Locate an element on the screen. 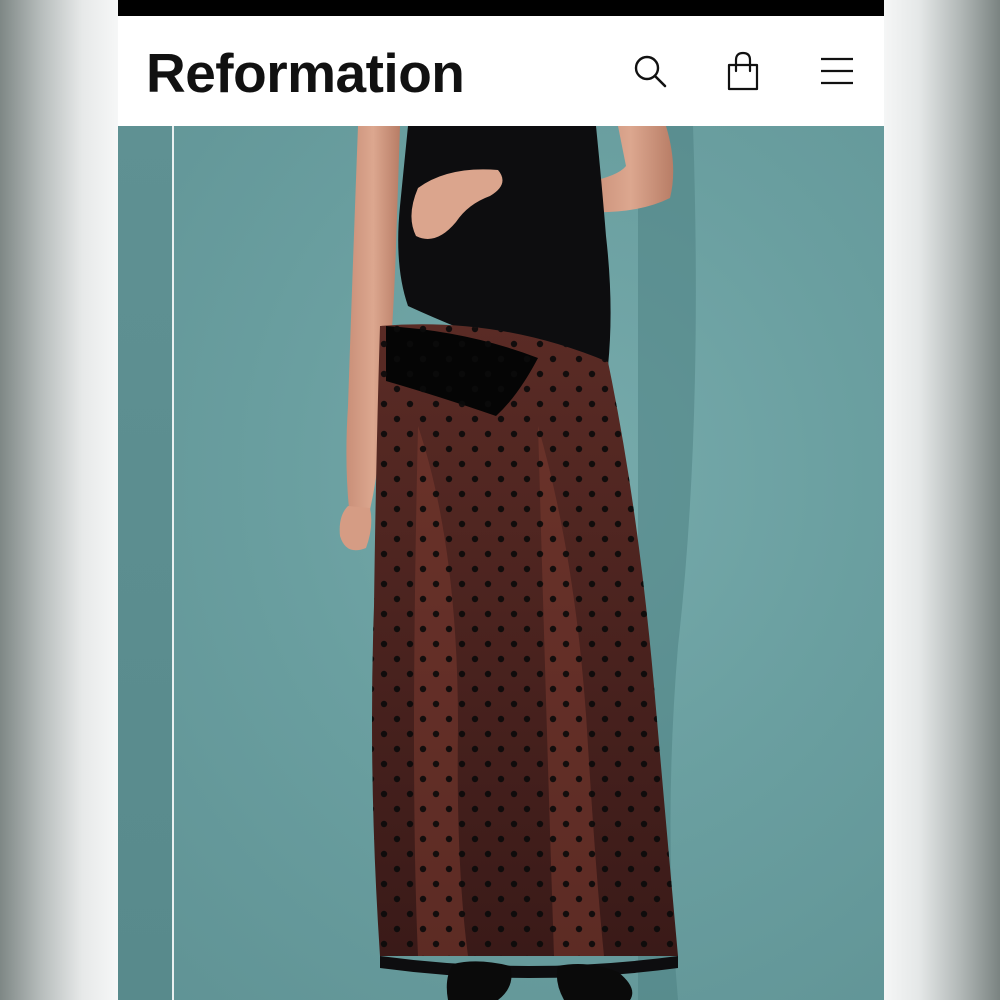 The width and height of the screenshot is (1000, 1000). brand-logo: Reformation is located at coordinates (305, 73).